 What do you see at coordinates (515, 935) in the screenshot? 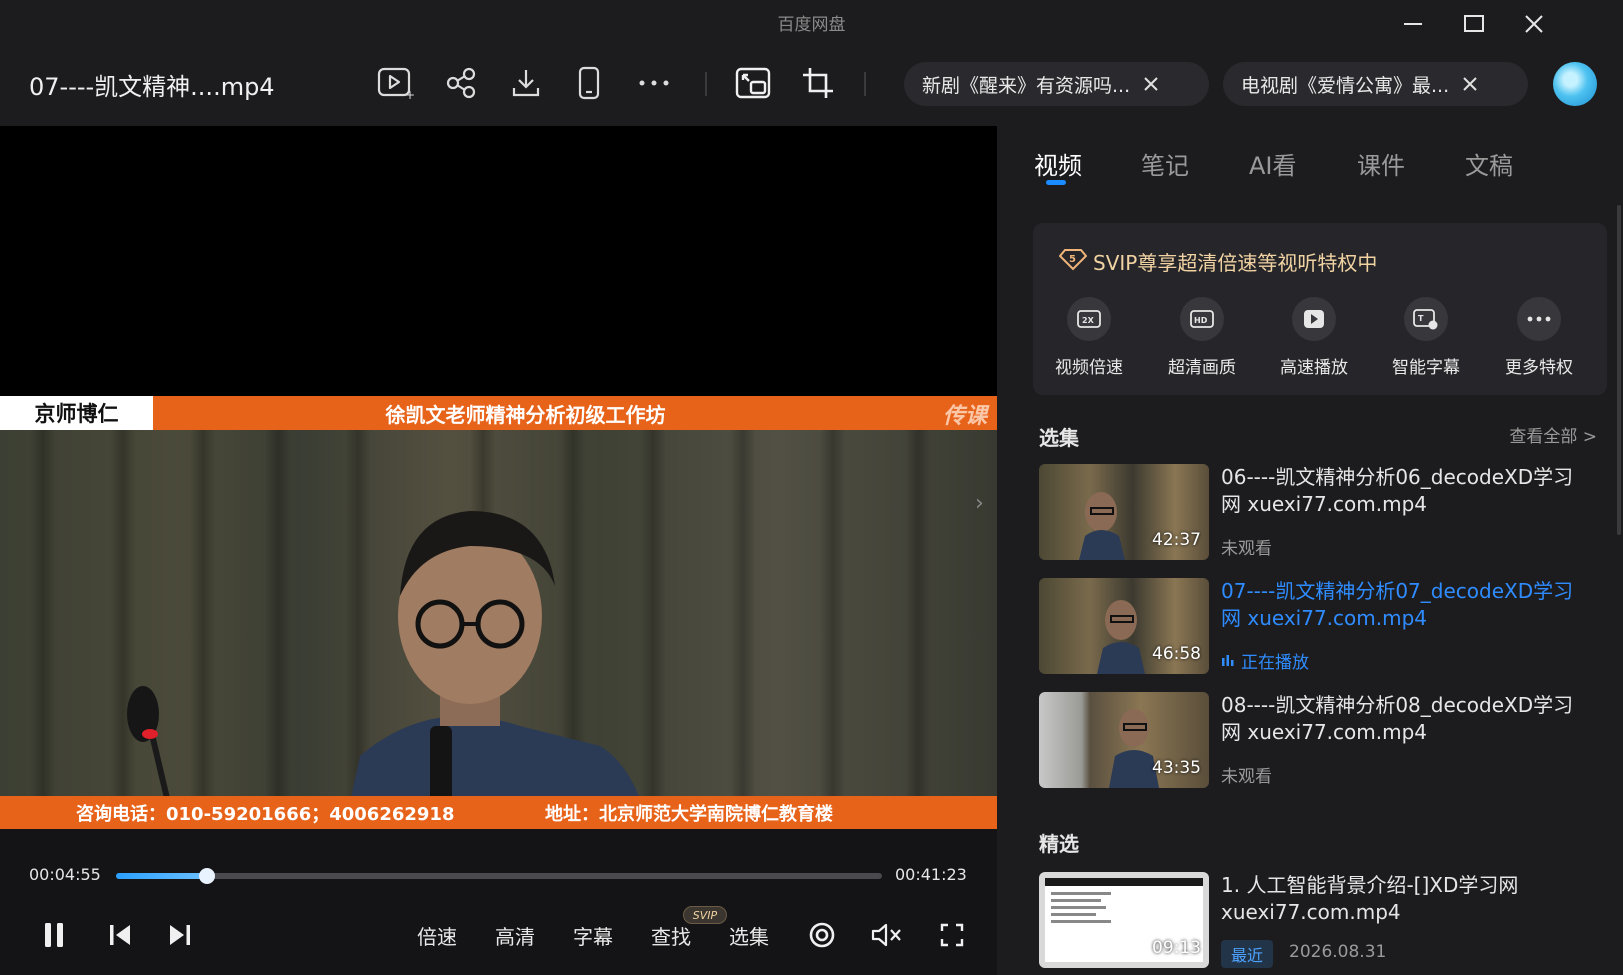
I see `quality-button: 高清` at bounding box center [515, 935].